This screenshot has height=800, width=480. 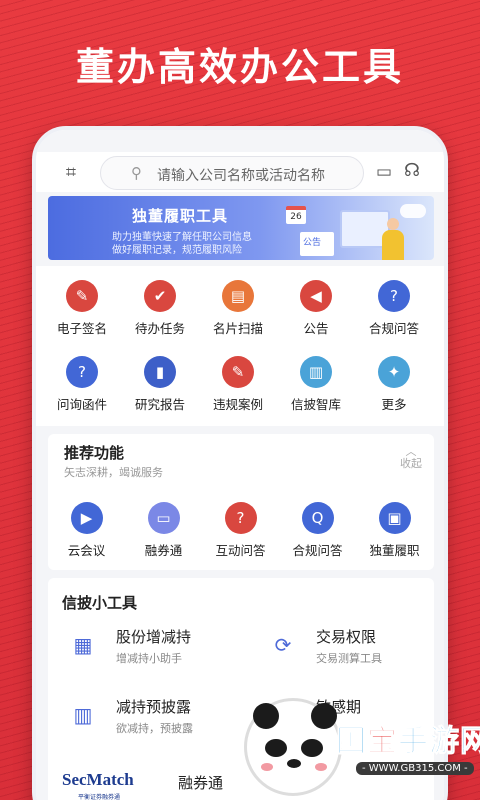 I want to click on tool-desc: 增减持小助手, so click(x=149, y=658).